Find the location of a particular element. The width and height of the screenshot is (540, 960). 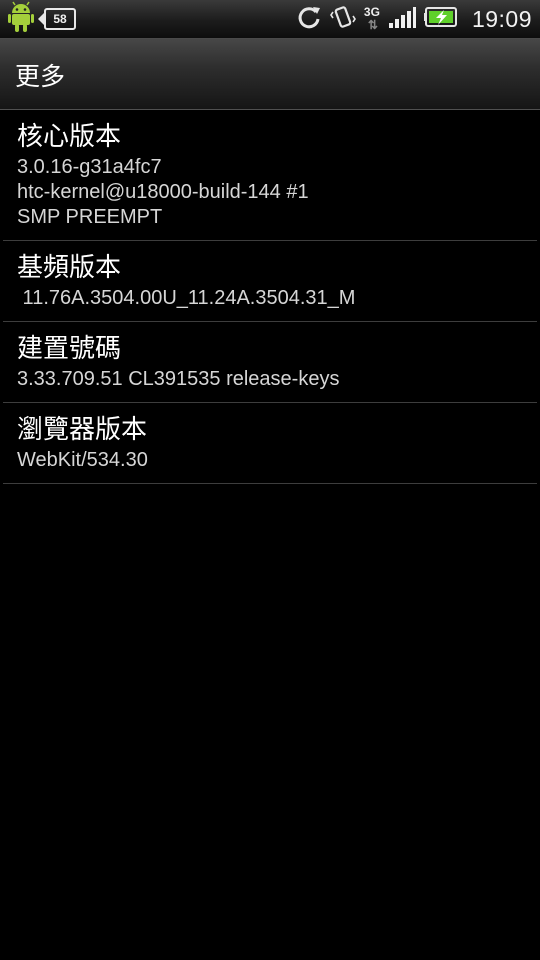

list-item-build-number: 建置號碼 3.33.709.51 CL391535 release-keys is located at coordinates (270, 362).